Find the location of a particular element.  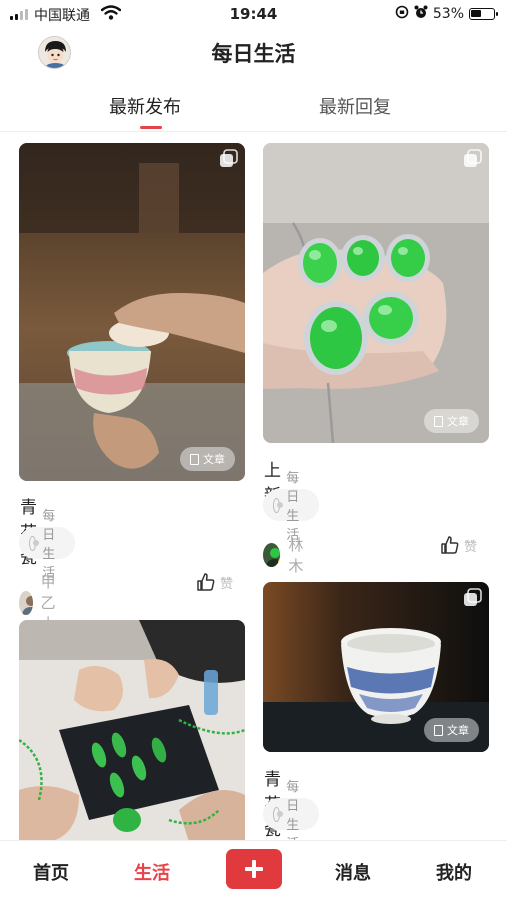

nav-me: 我的 is located at coordinates (454, 872).